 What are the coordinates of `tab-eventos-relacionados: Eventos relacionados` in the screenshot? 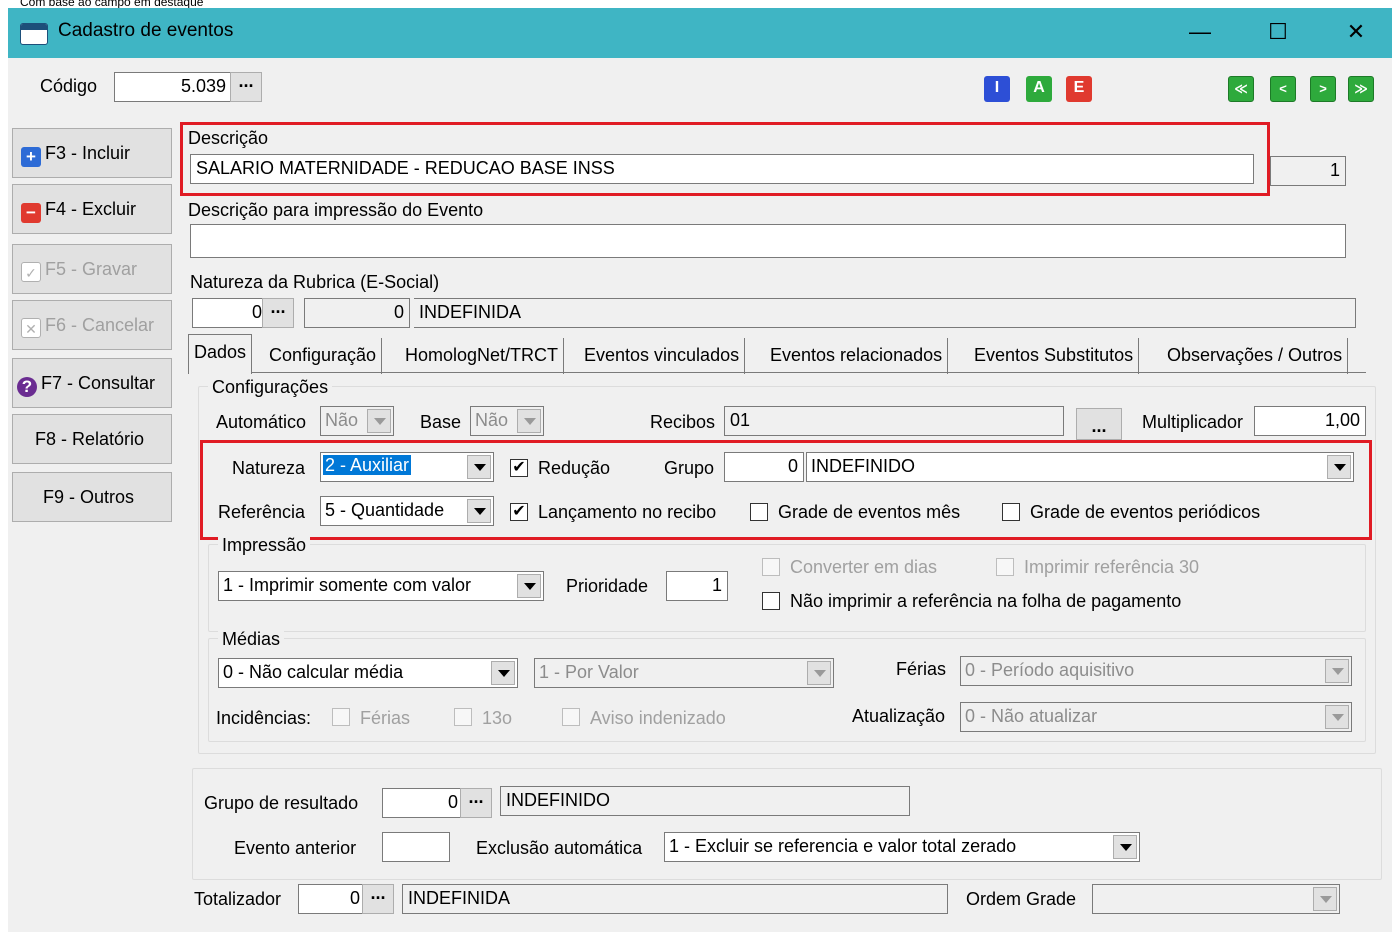 It's located at (857, 356).